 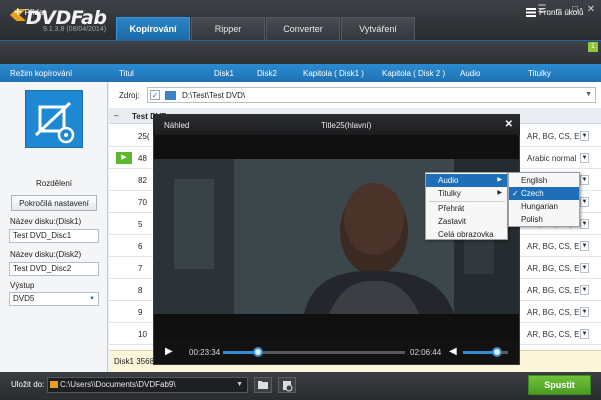 What do you see at coordinates (267, 73) in the screenshot?
I see `col-header-disc2: Disk2` at bounding box center [267, 73].